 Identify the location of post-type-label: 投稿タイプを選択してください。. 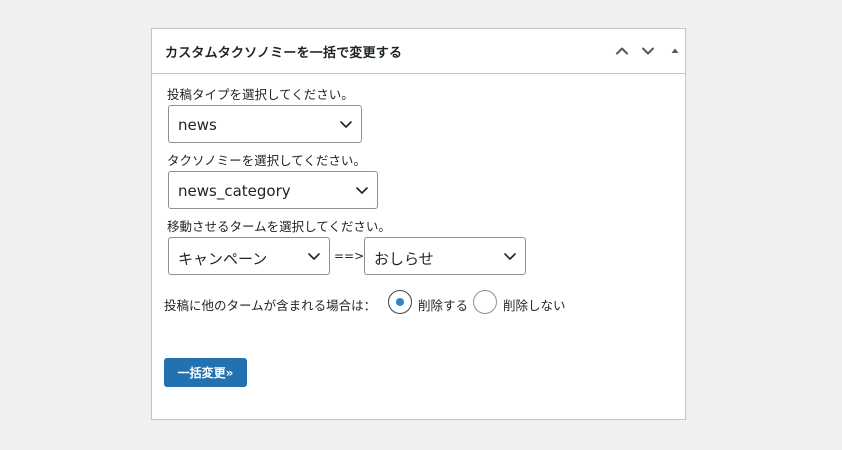
(260, 94).